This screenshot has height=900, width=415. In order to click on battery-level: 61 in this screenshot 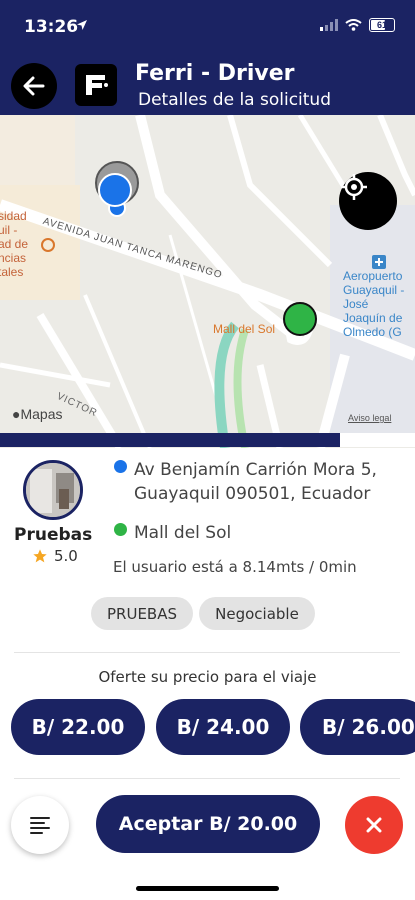, I will do `click(381, 25)`.